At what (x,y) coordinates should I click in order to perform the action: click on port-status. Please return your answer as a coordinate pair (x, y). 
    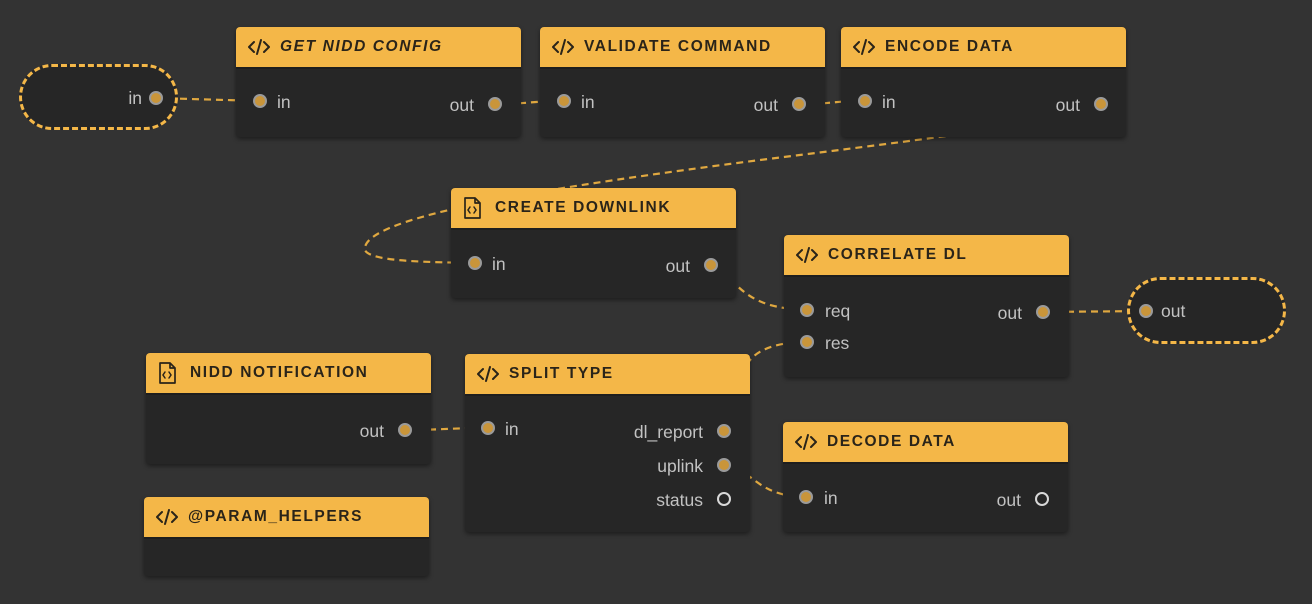
    Looking at the image, I should click on (724, 499).